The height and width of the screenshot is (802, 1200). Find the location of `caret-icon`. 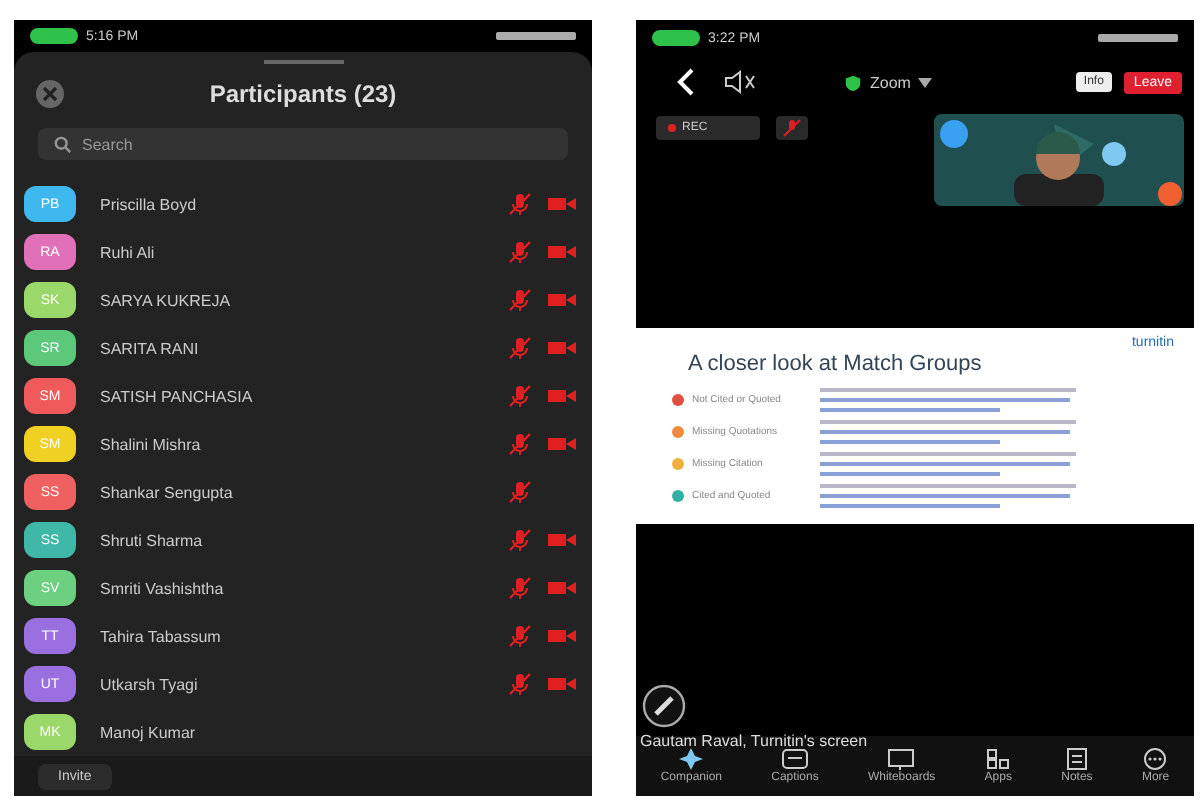

caret-icon is located at coordinates (925, 82).